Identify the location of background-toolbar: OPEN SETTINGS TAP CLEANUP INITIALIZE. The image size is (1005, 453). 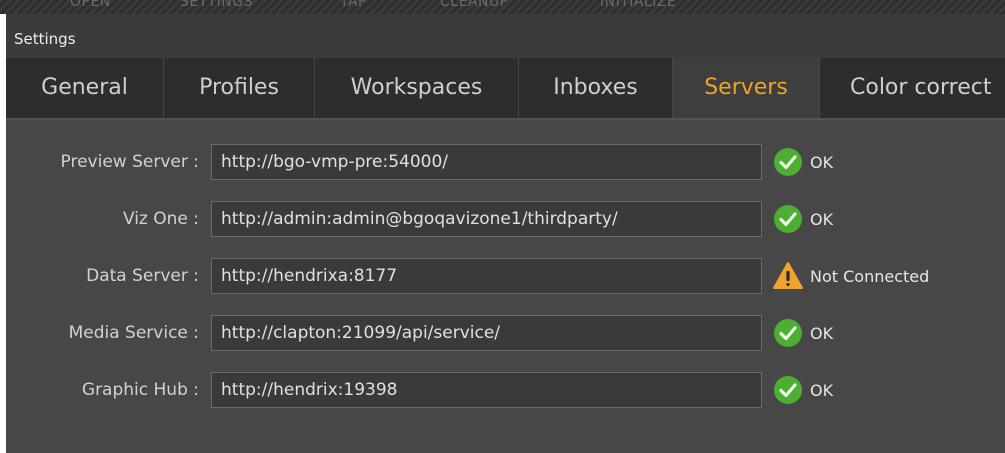
(502, 7).